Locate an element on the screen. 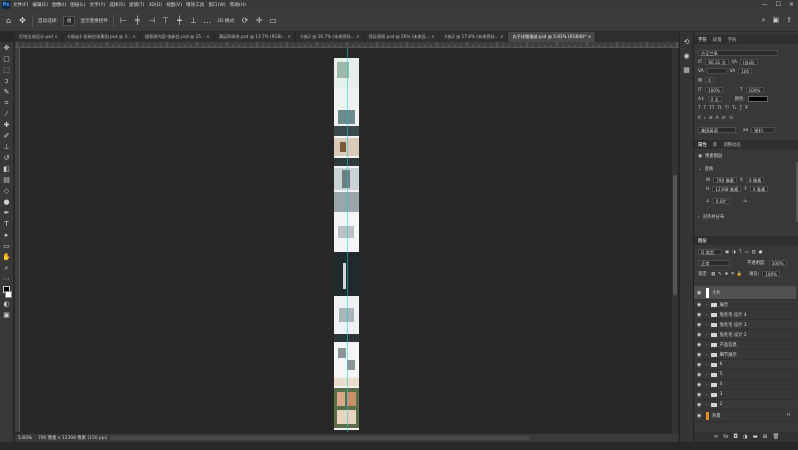 The height and width of the screenshot is (450, 798). lock-all-icon: 🔒 is located at coordinates (739, 274).